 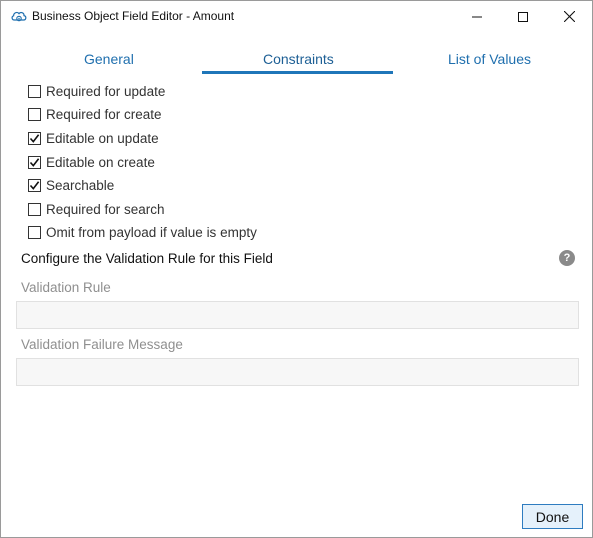 I want to click on close-icon, so click(x=569, y=16).